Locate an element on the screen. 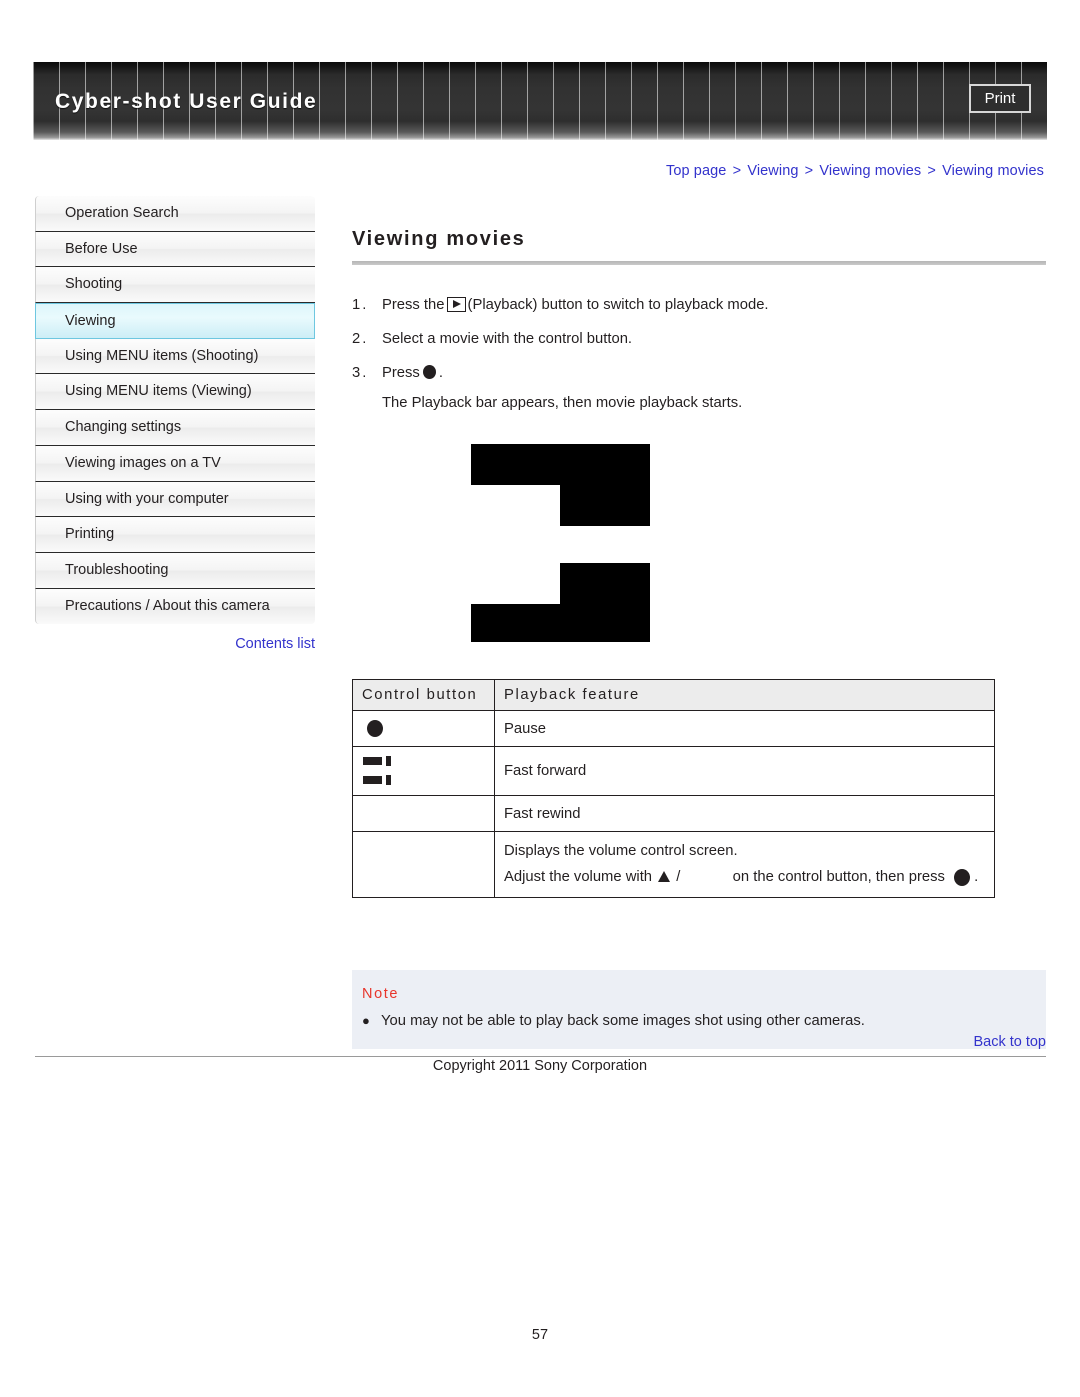  breadcrumb-item-viewing-movies: Viewing movies is located at coordinates (870, 171).